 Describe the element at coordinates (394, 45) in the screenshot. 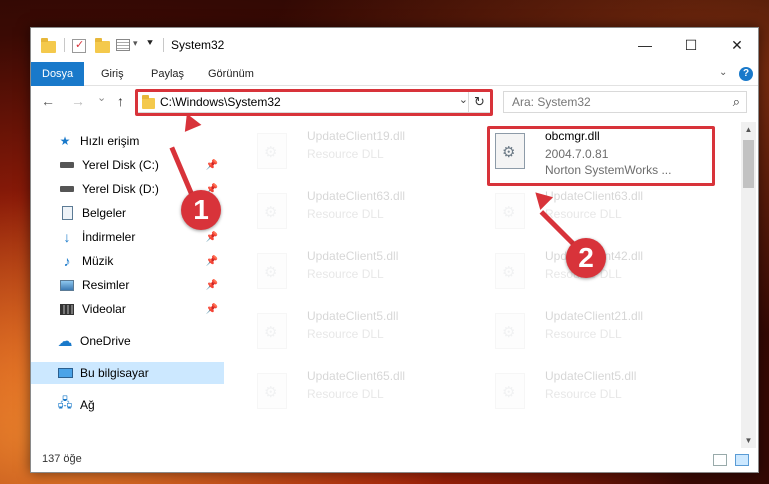

I see `title-bar: ✓ ▾ ⯆ System32 — ☐ ✕` at that location.